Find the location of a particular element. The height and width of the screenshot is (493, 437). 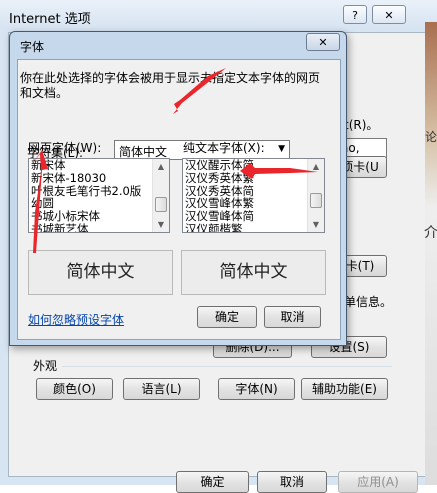

internet-options-titlebar: Internet 选项 ? ✕ is located at coordinates (218, 15).